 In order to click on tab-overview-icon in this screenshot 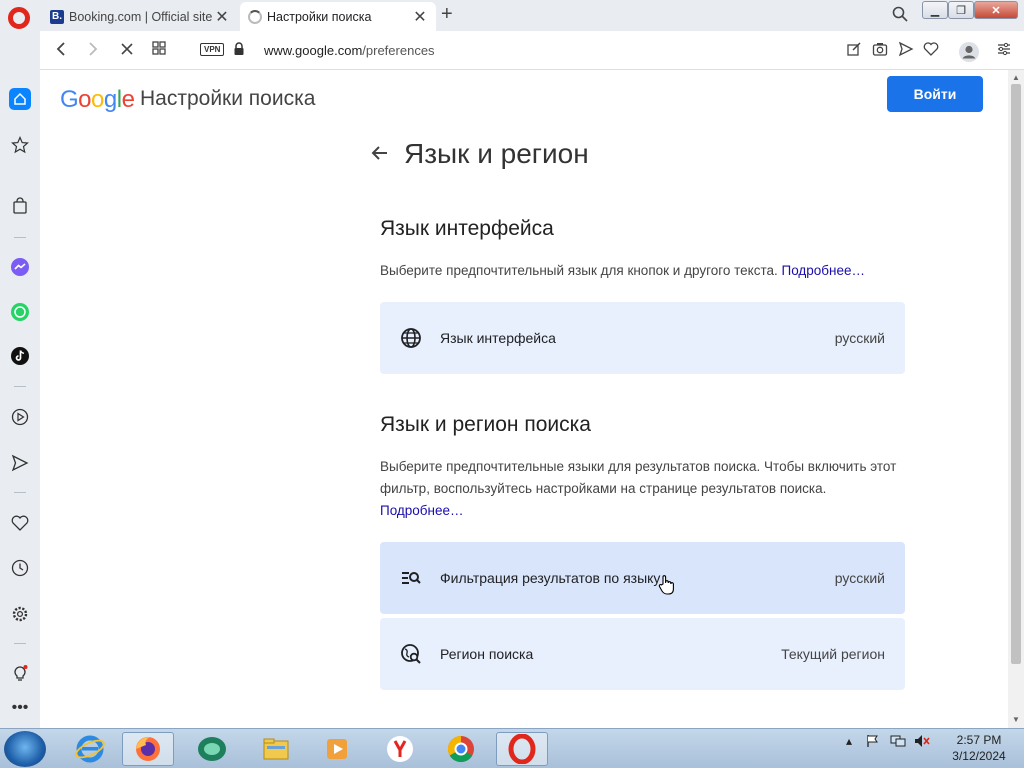, I will do `click(159, 50)`.